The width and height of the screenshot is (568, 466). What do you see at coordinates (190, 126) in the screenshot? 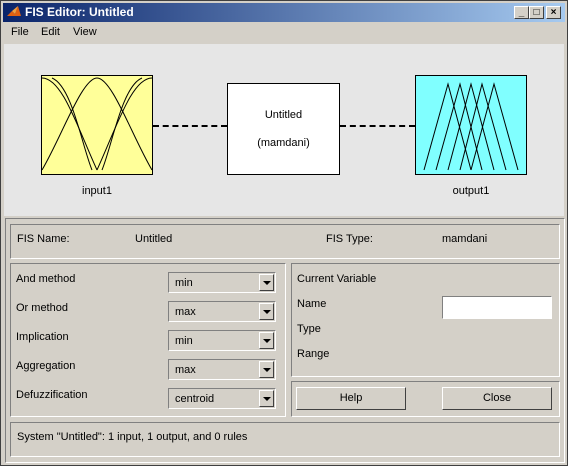
I see `input-connector` at bounding box center [190, 126].